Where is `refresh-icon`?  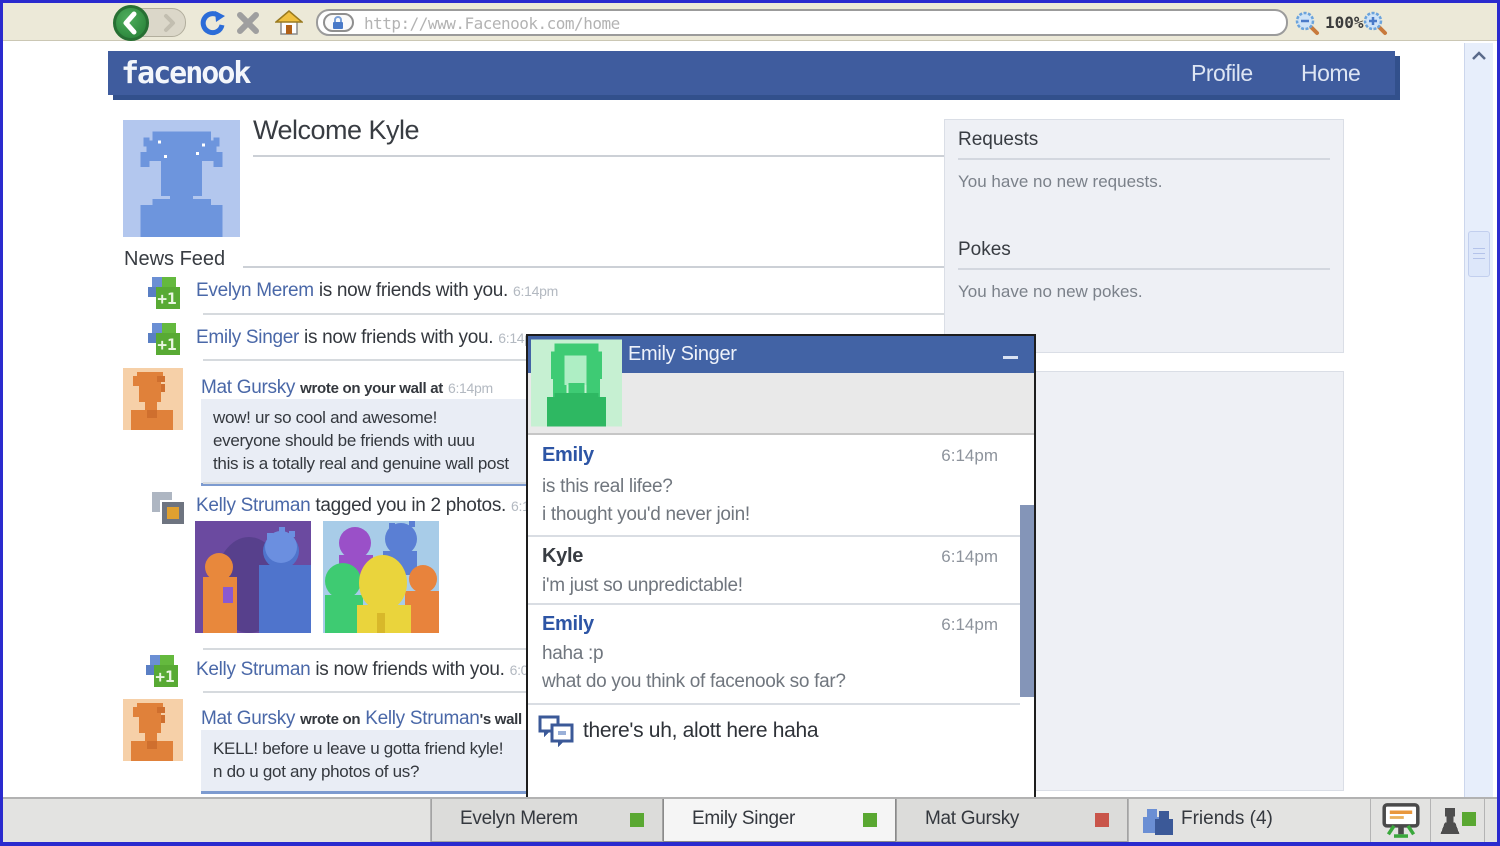 refresh-icon is located at coordinates (212, 23).